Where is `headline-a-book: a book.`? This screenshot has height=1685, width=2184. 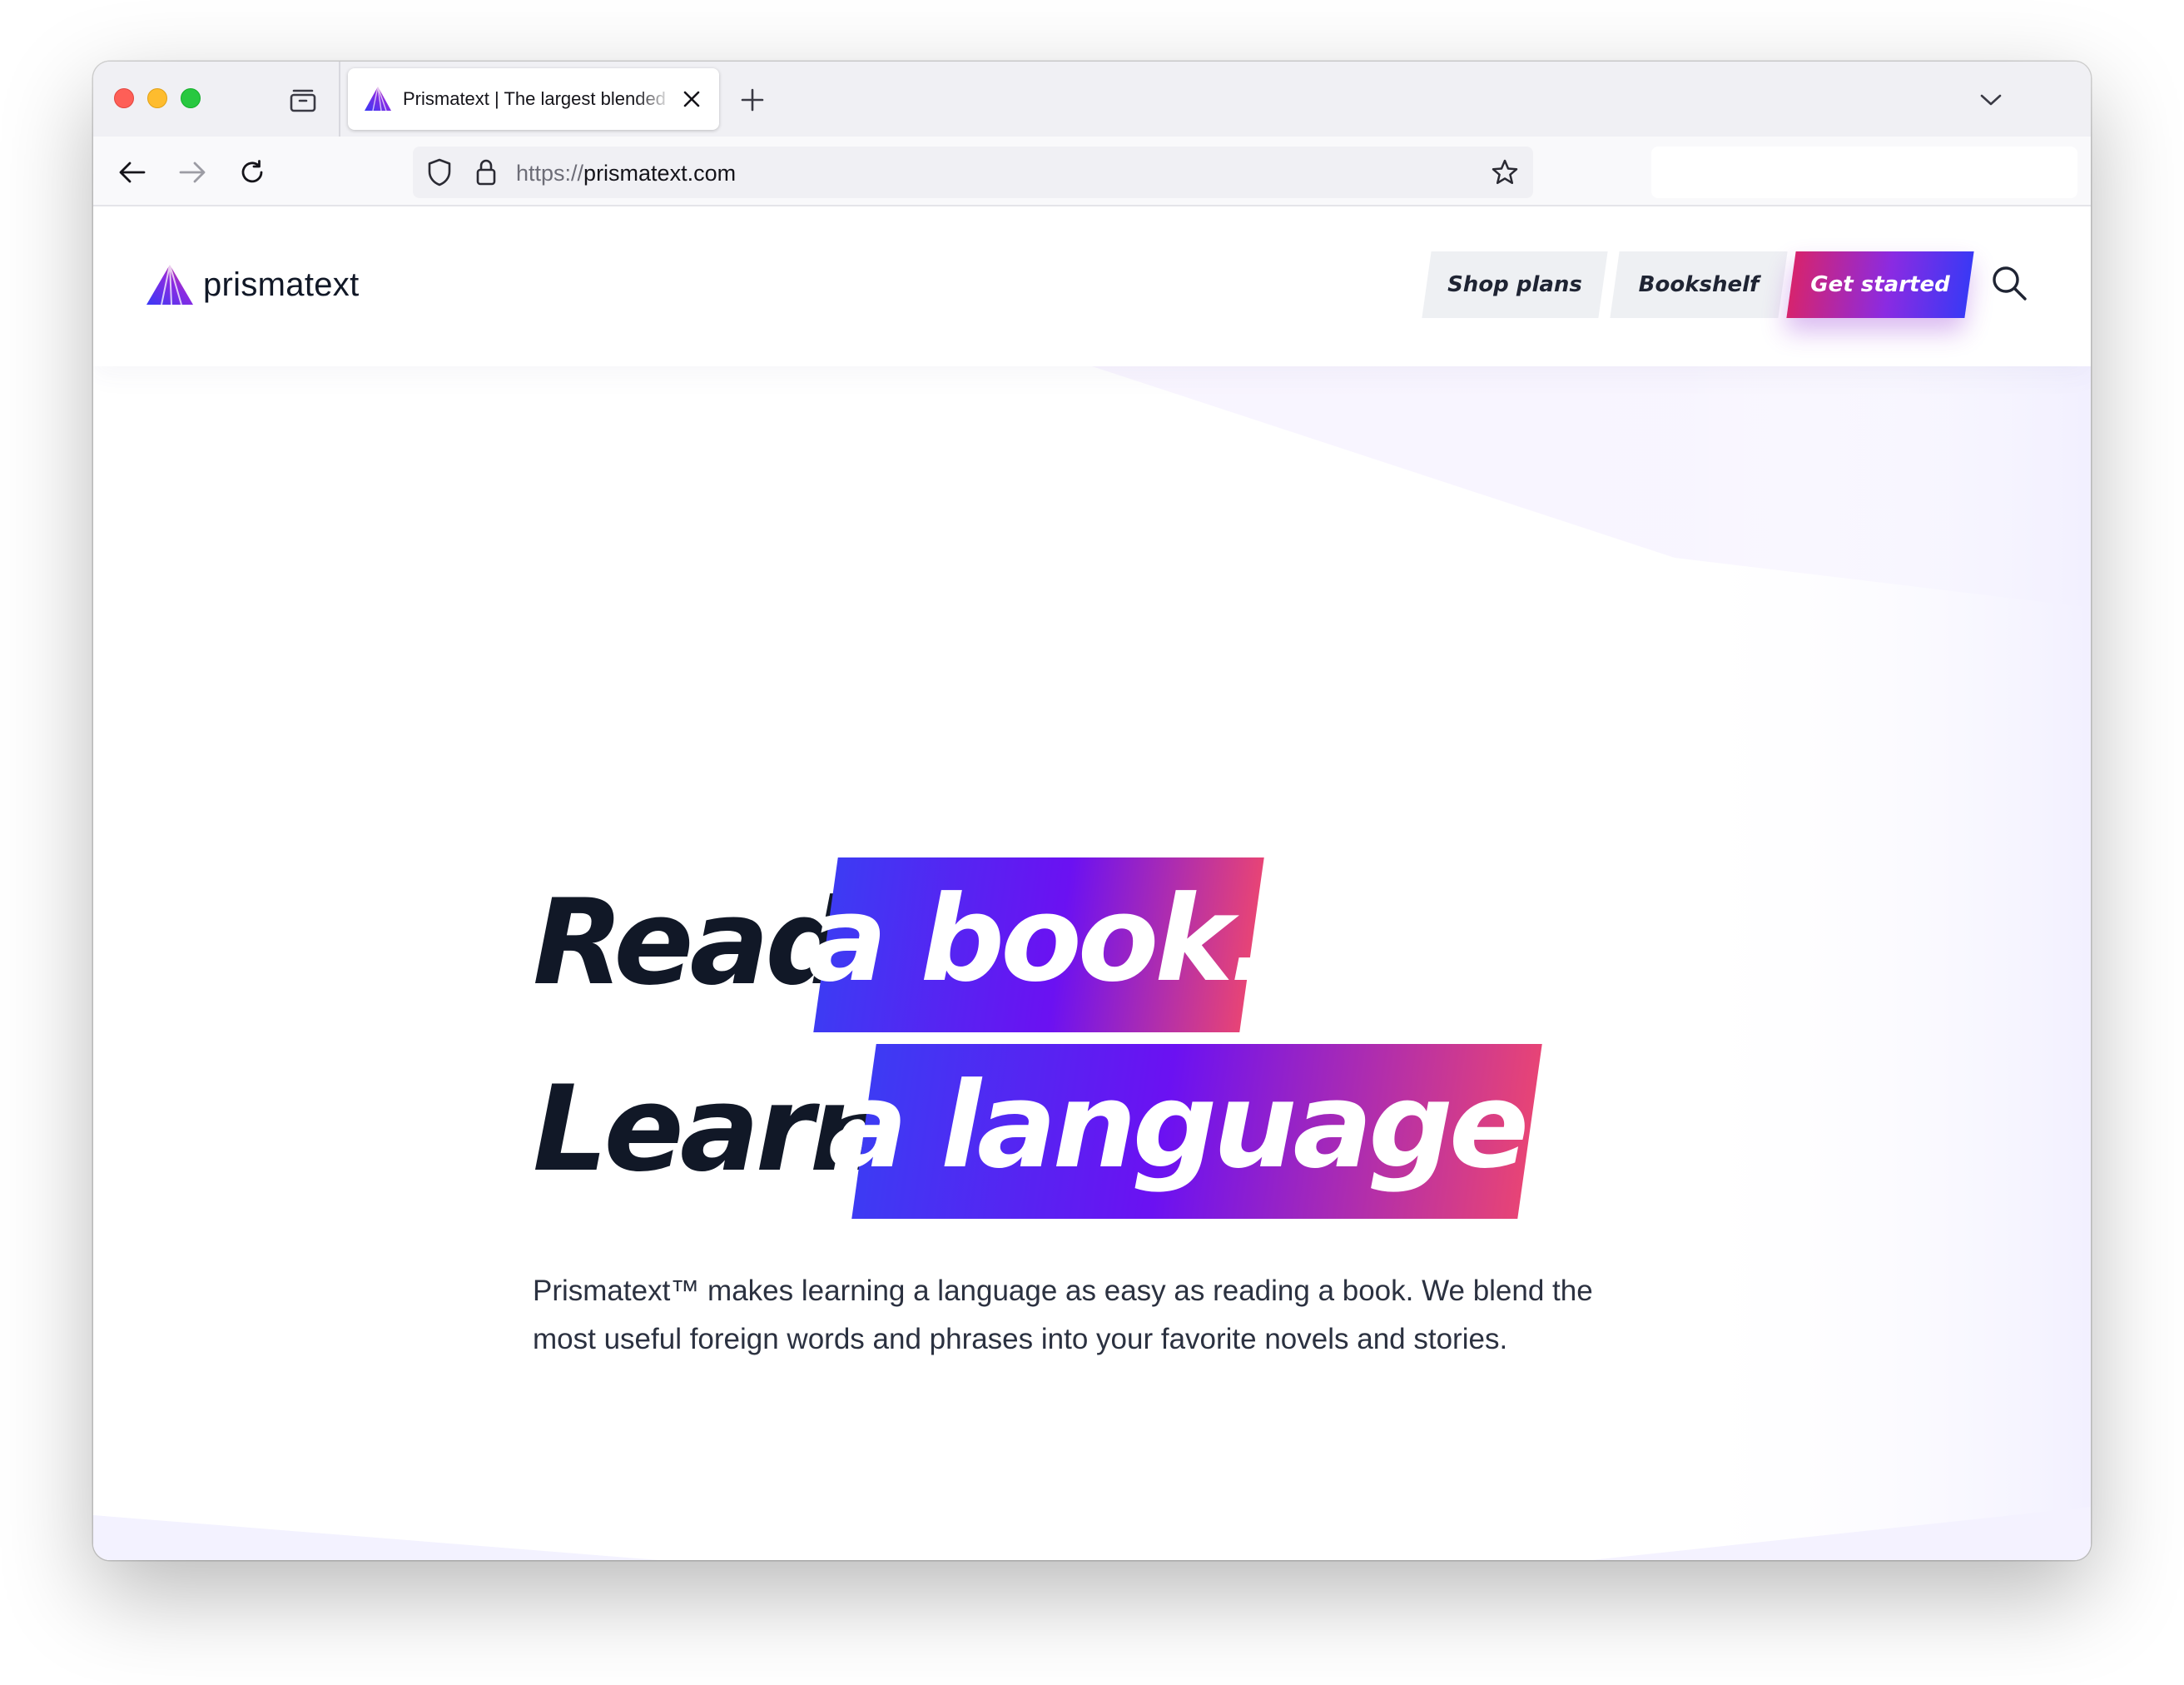 headline-a-book: a book. is located at coordinates (1040, 939).